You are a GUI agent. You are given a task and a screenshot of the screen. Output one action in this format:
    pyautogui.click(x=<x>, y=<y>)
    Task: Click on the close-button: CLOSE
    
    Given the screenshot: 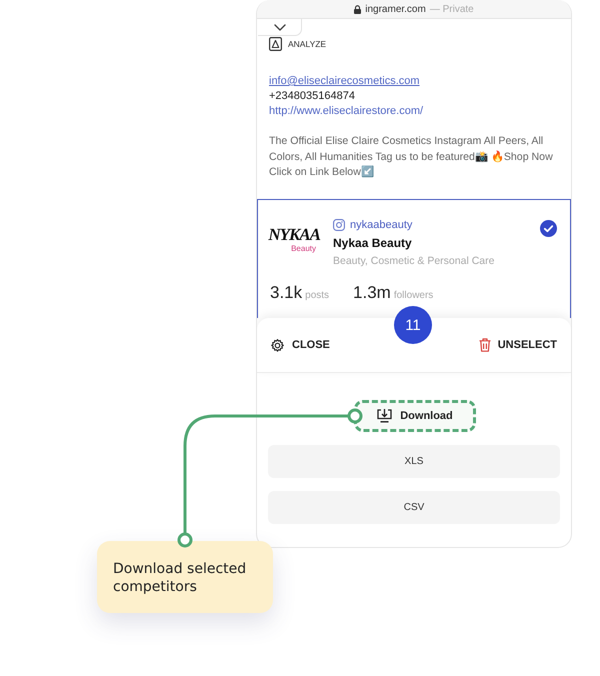 What is the action you would take?
    pyautogui.click(x=300, y=345)
    